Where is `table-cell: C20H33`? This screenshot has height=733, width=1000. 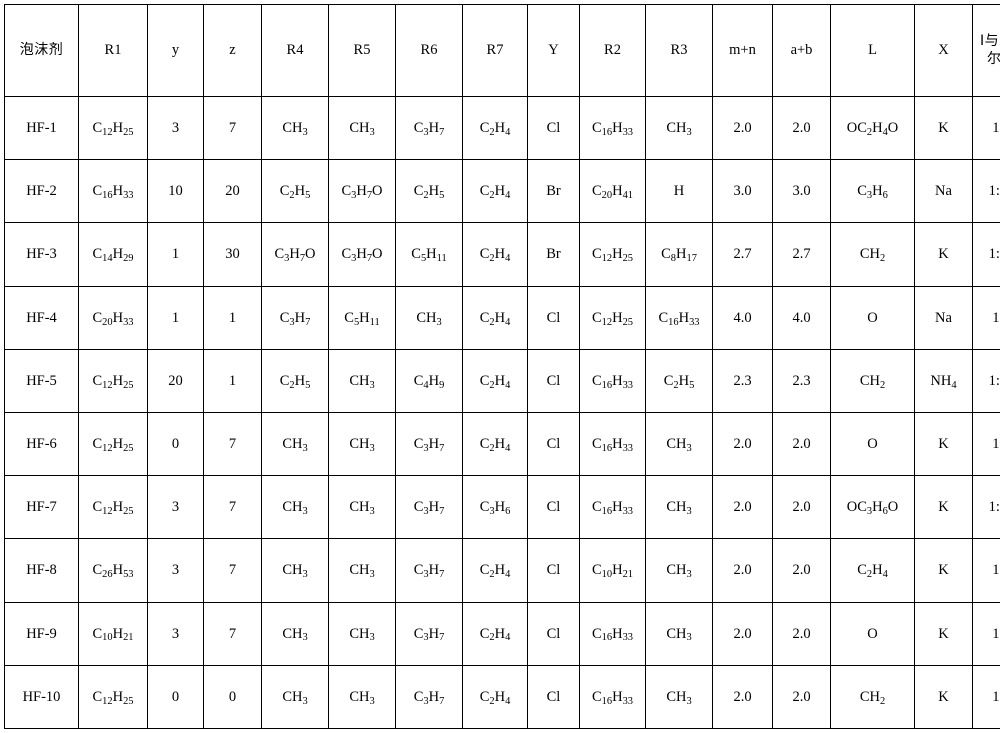 table-cell: C20H33 is located at coordinates (113, 317).